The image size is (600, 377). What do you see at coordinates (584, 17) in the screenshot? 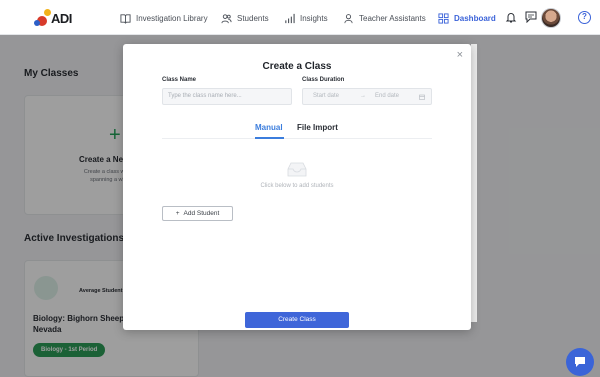
I see `help-icon: ?` at bounding box center [584, 17].